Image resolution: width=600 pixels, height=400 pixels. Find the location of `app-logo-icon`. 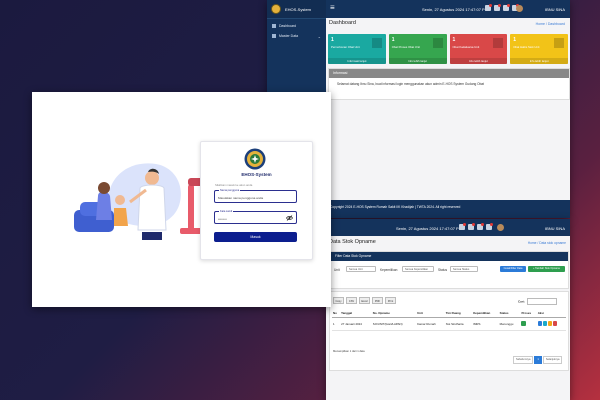

app-logo-icon is located at coordinates (255, 159).